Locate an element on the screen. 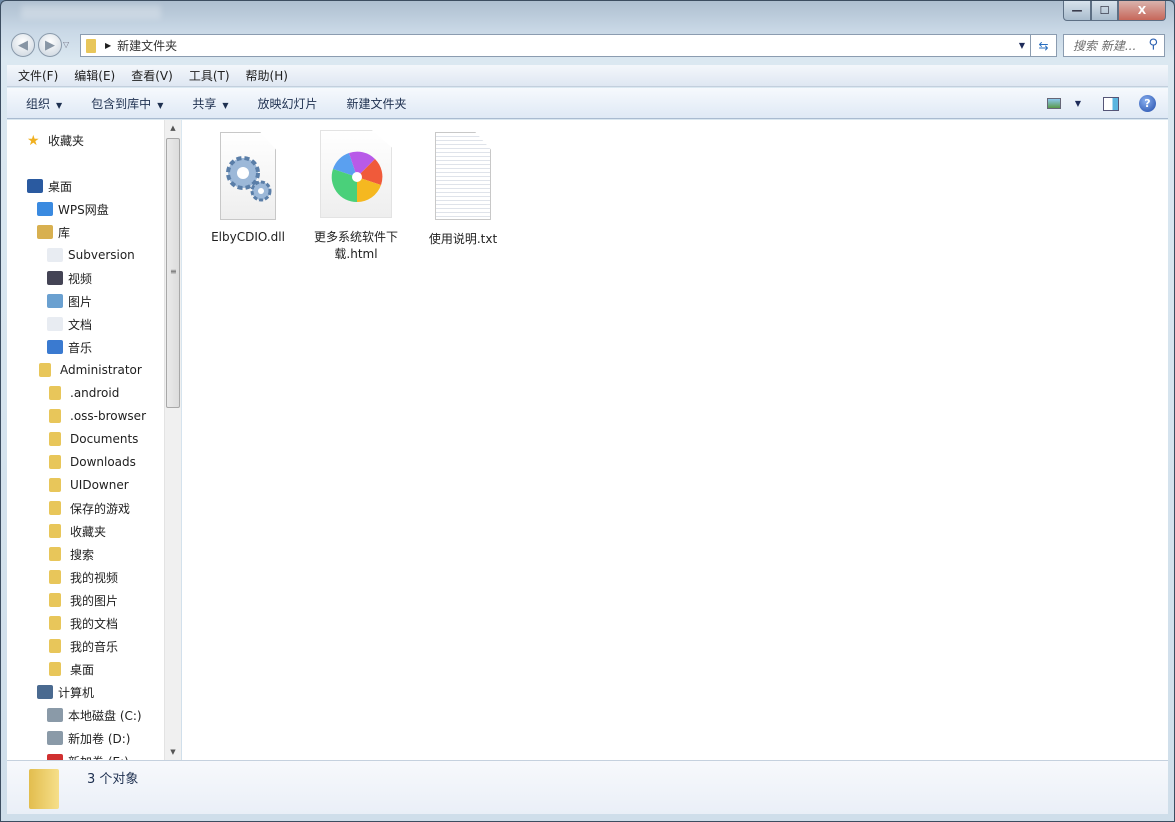 The width and height of the screenshot is (1175, 822). nav-item: 搜索 is located at coordinates (70, 554).